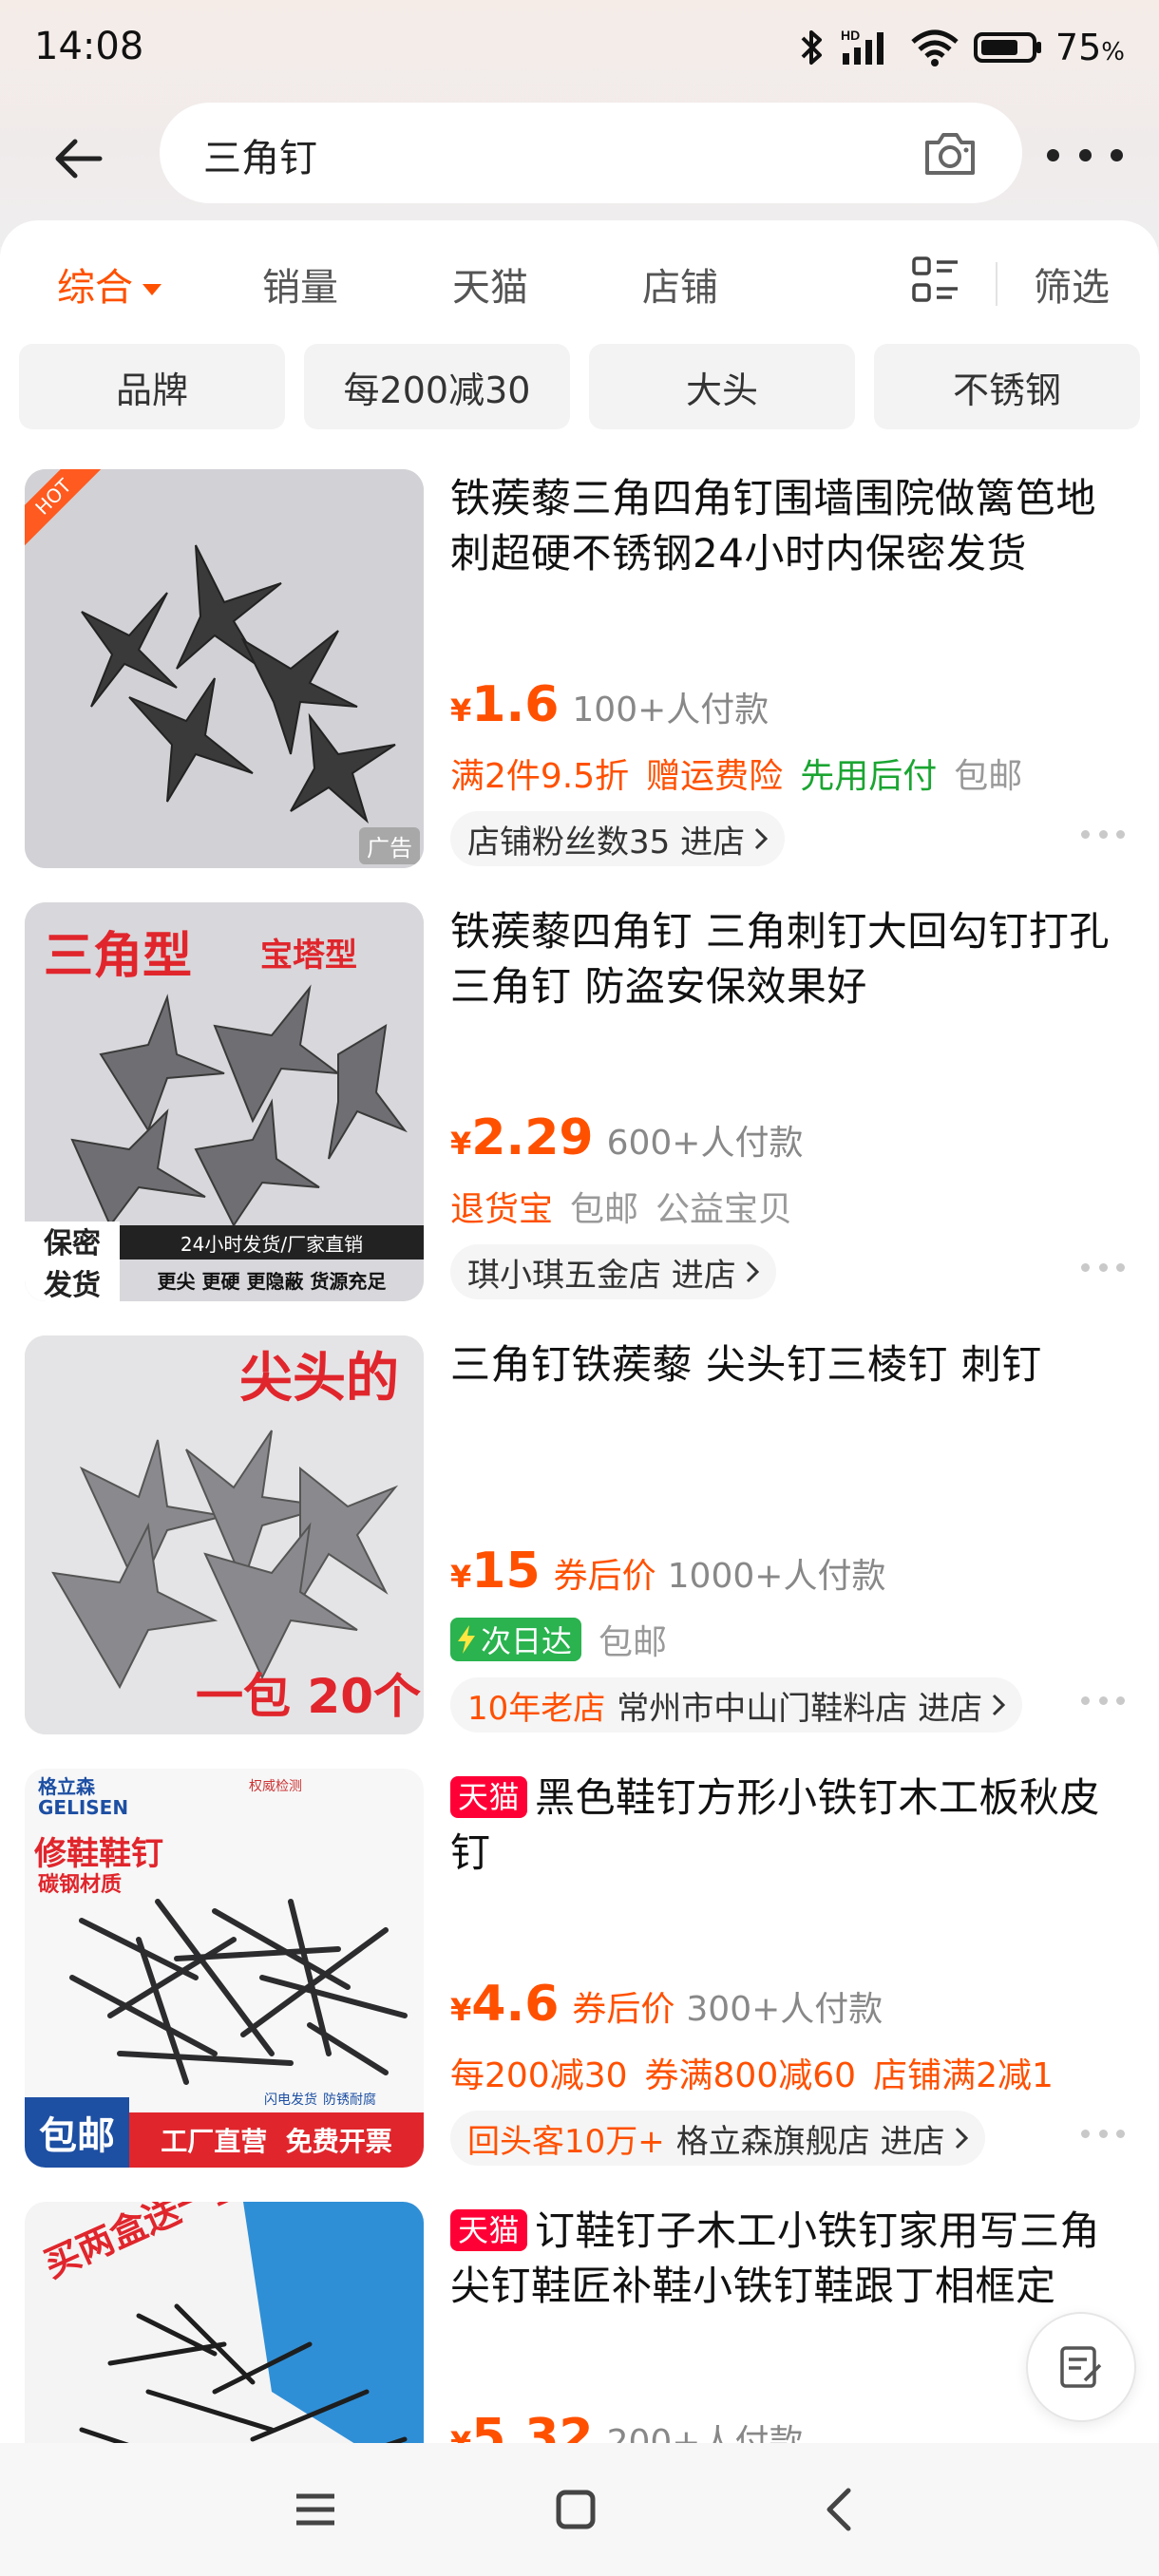  What do you see at coordinates (591, 153) in the screenshot?
I see `search-input: 三角钉` at bounding box center [591, 153].